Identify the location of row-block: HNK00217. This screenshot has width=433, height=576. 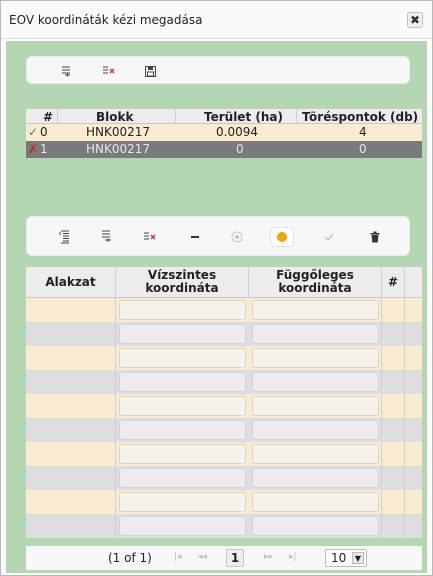
(118, 149).